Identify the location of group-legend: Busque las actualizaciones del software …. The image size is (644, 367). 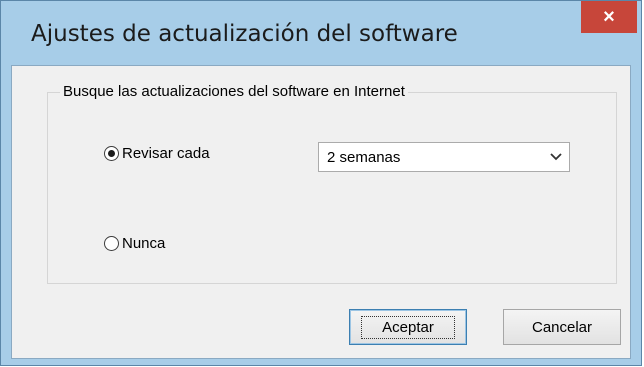
(234, 91).